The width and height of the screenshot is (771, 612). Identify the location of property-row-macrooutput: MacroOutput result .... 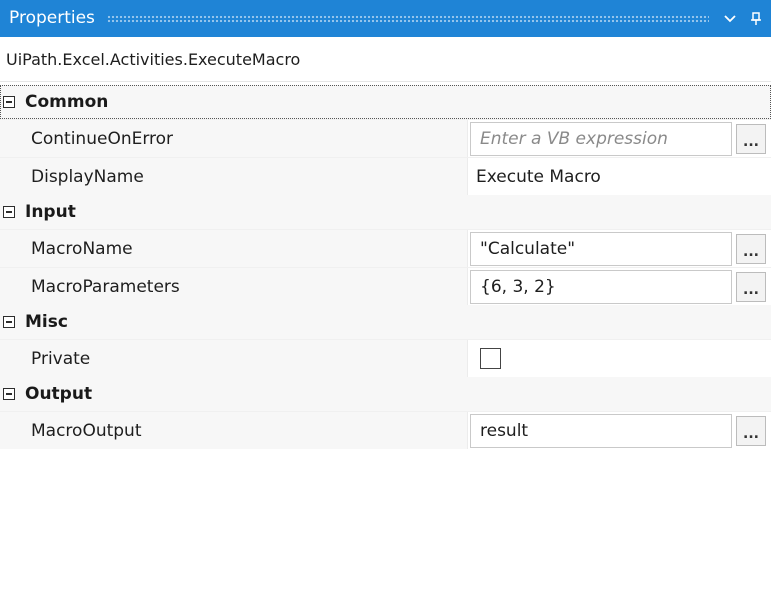
(385, 430).